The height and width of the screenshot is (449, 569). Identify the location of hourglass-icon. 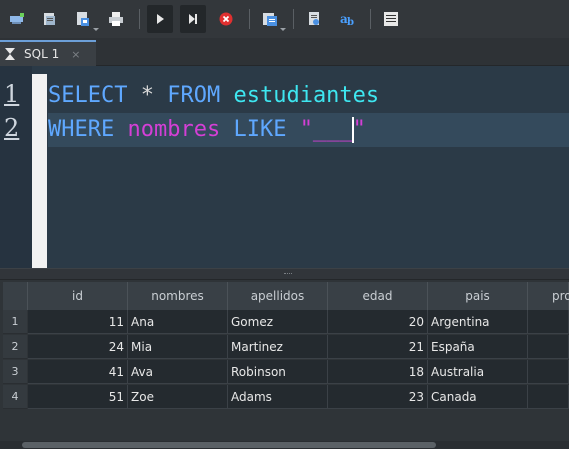
(10, 54).